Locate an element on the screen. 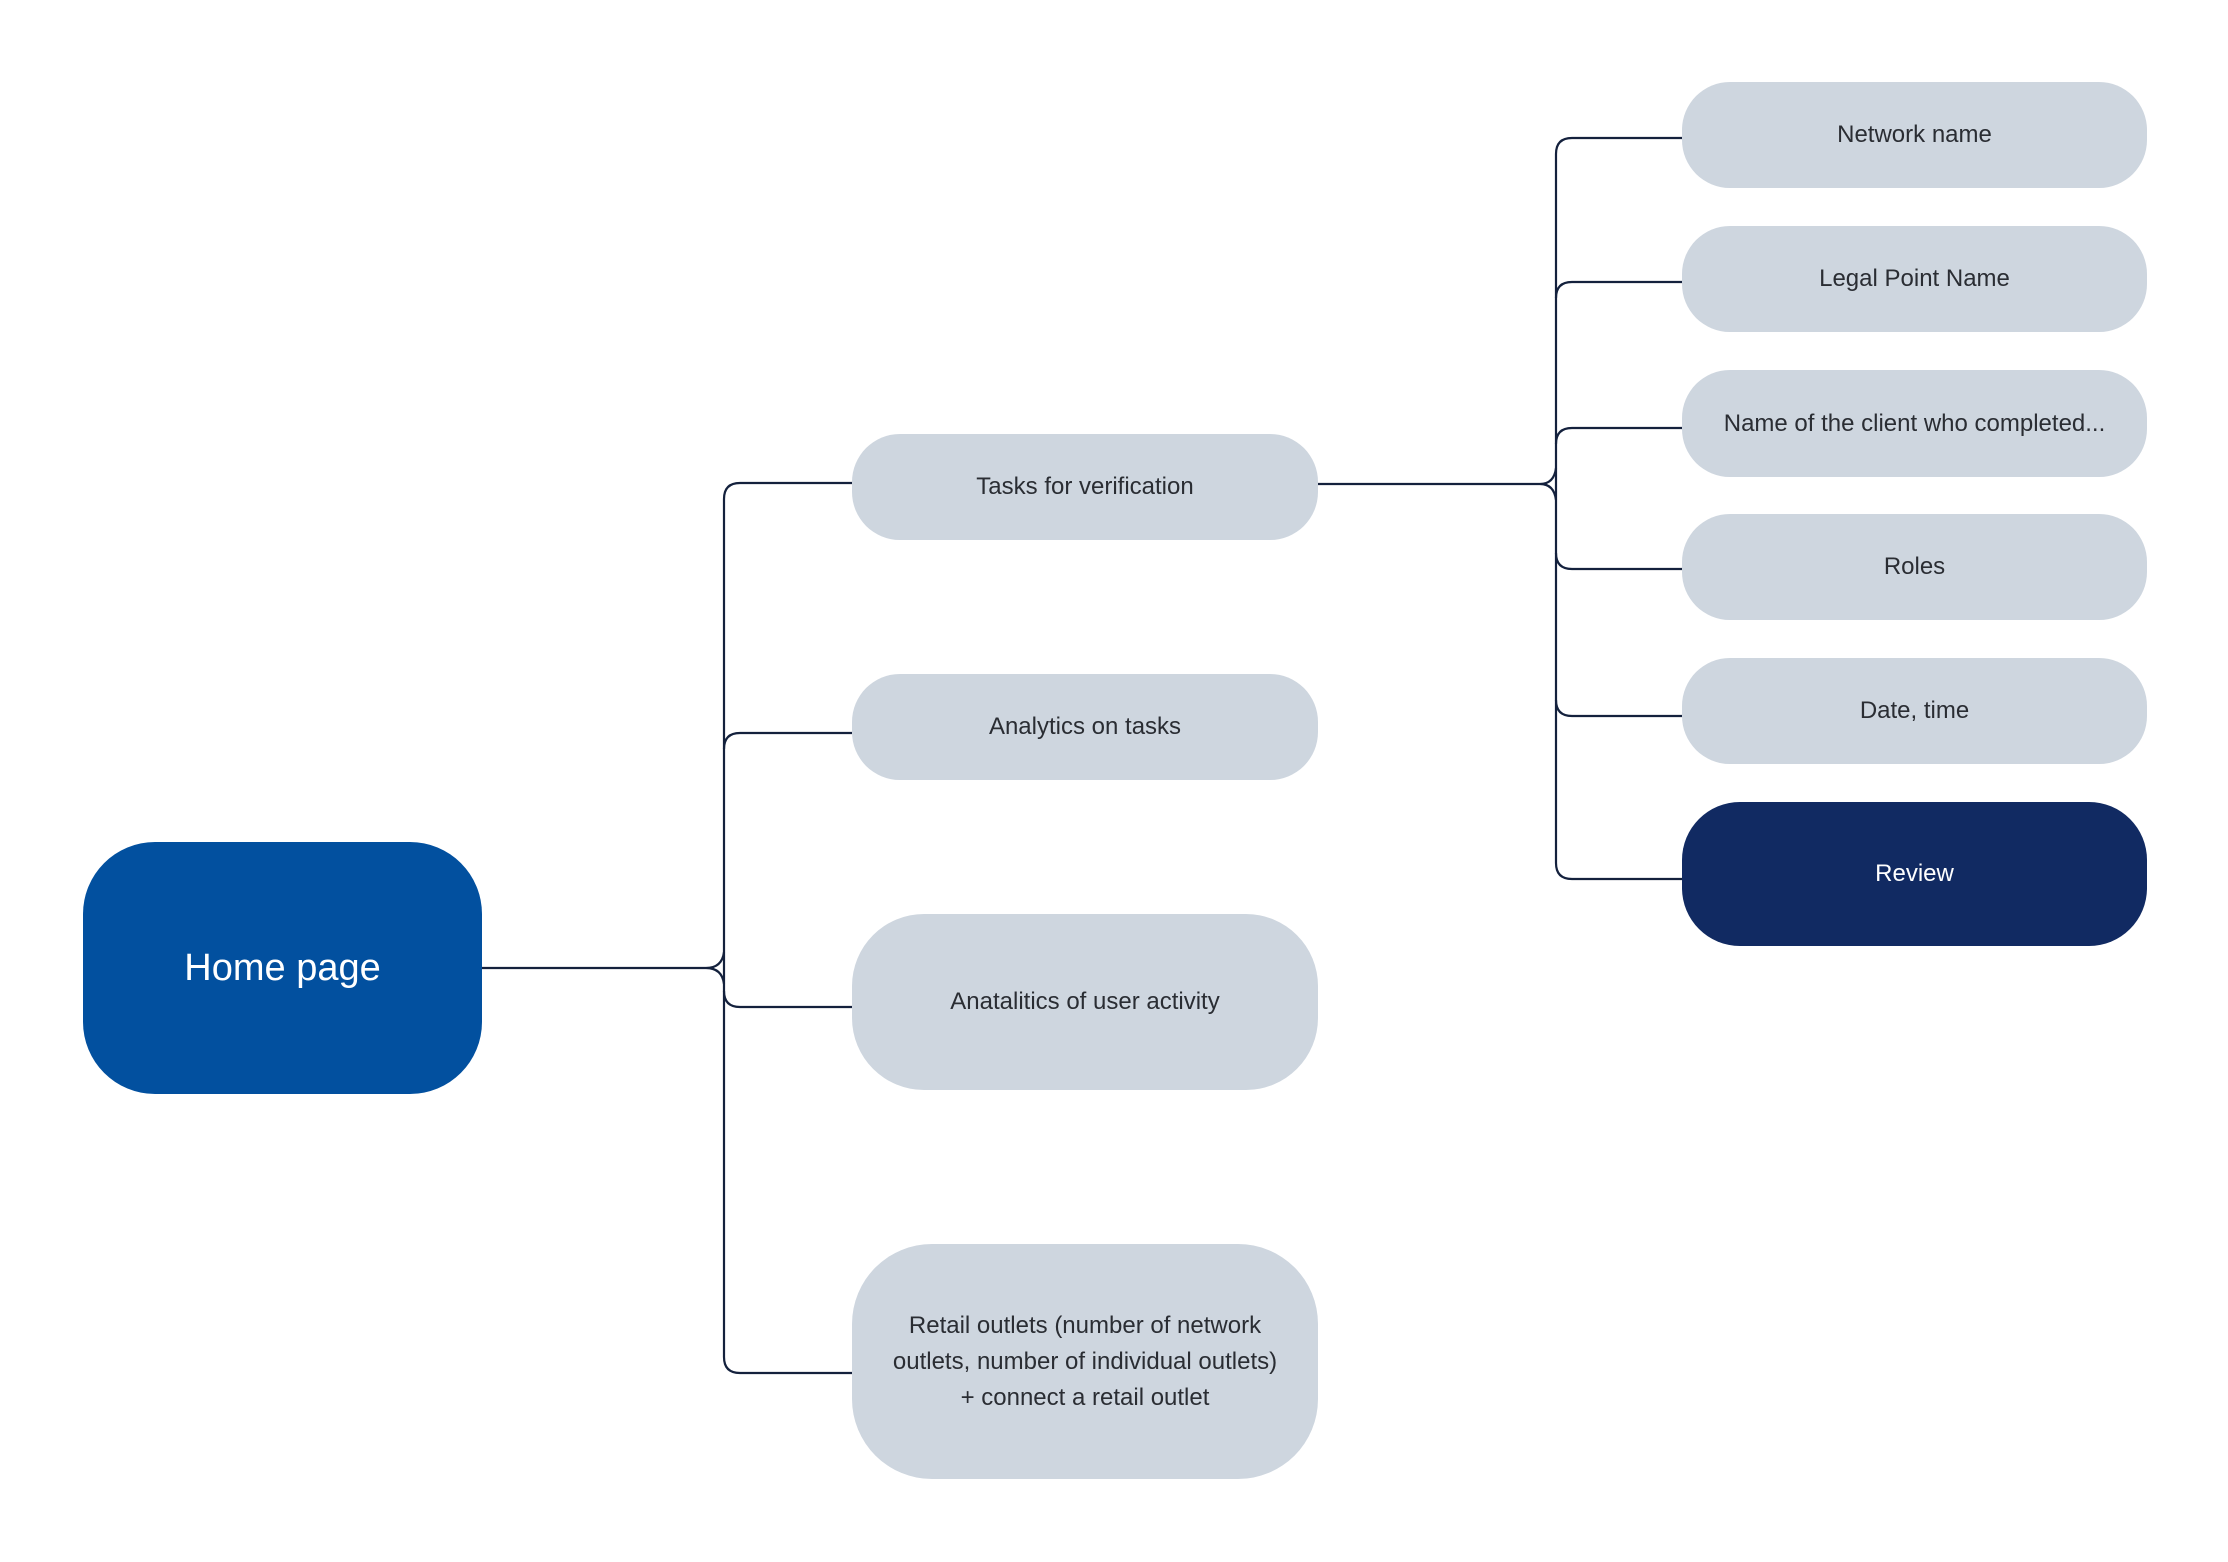 The height and width of the screenshot is (1562, 2228). connector-analytics is located at coordinates (787, 740).